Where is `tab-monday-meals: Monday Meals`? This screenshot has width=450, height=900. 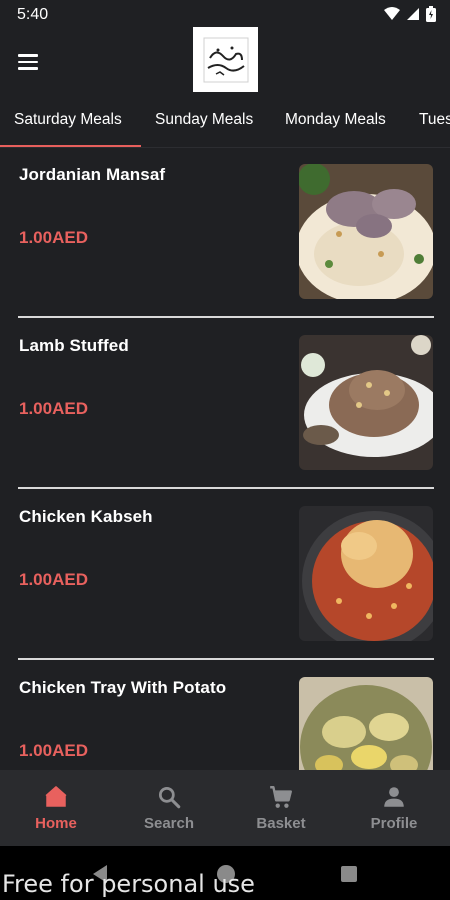 tab-monday-meals: Monday Meals is located at coordinates (335, 123).